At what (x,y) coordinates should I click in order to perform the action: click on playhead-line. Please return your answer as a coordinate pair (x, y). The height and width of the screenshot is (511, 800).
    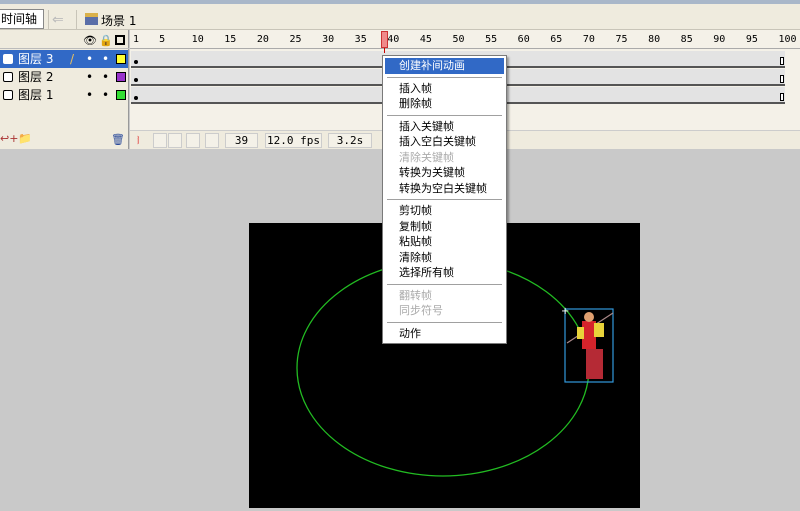
    Looking at the image, I should click on (385, 50).